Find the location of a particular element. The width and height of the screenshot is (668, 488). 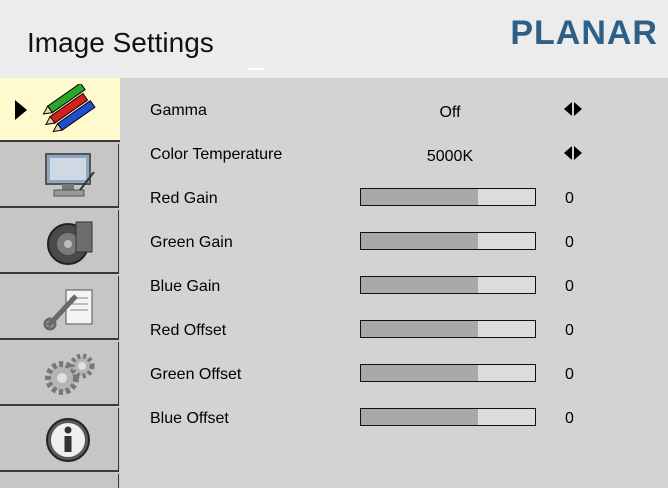

tools-icon is located at coordinates (68, 310).